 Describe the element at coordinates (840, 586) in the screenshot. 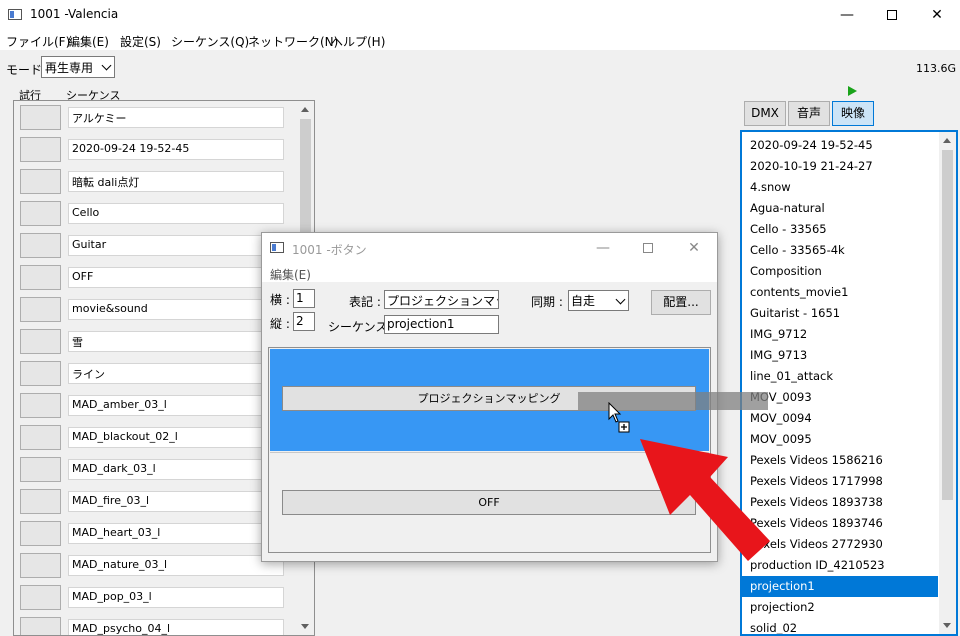

I see `list-item-selected: projection1` at that location.